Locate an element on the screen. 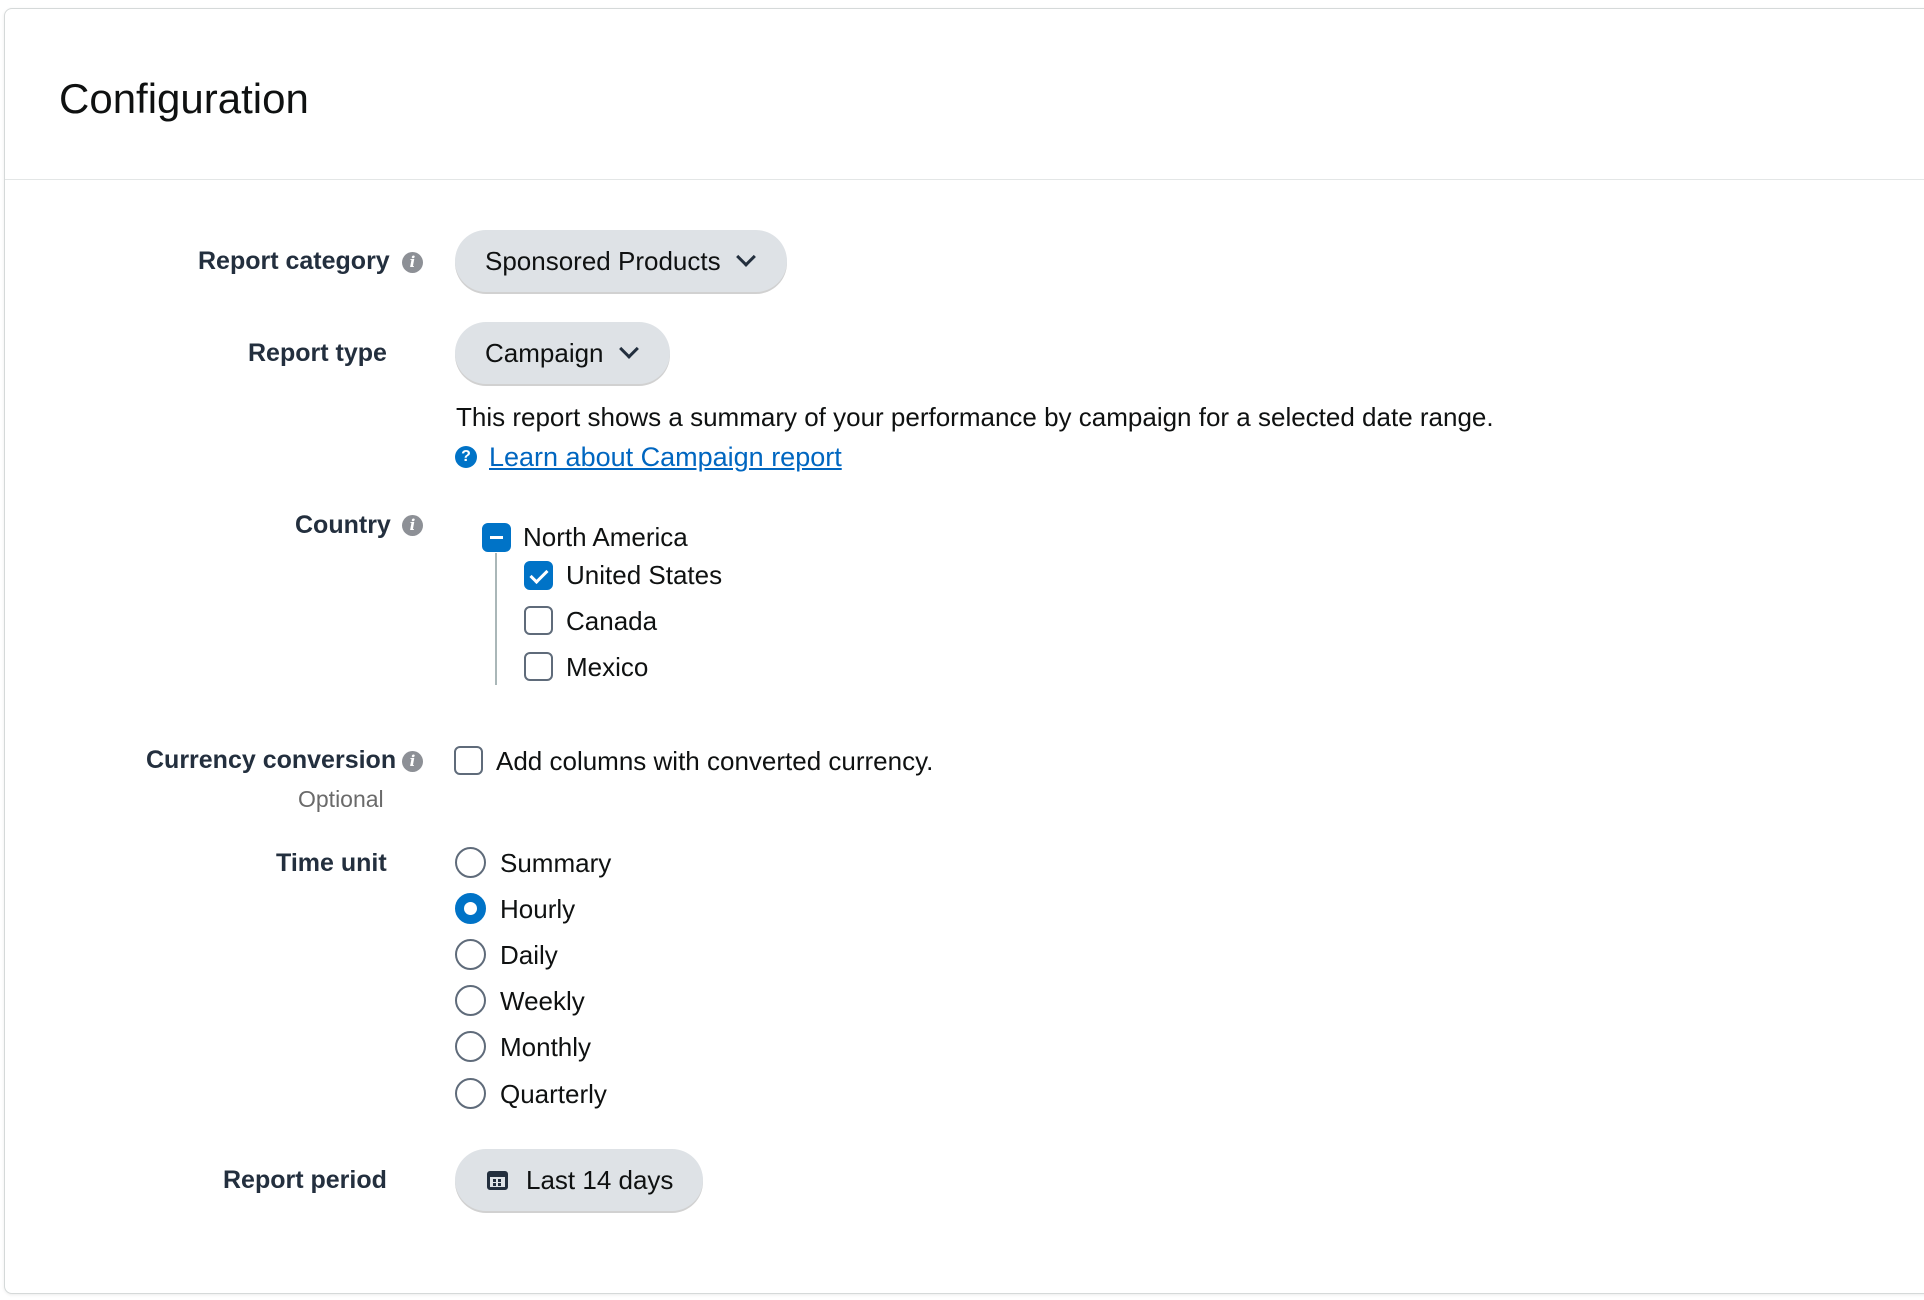 The height and width of the screenshot is (1300, 1924). radio-hourly-label: Hourly is located at coordinates (538, 909).